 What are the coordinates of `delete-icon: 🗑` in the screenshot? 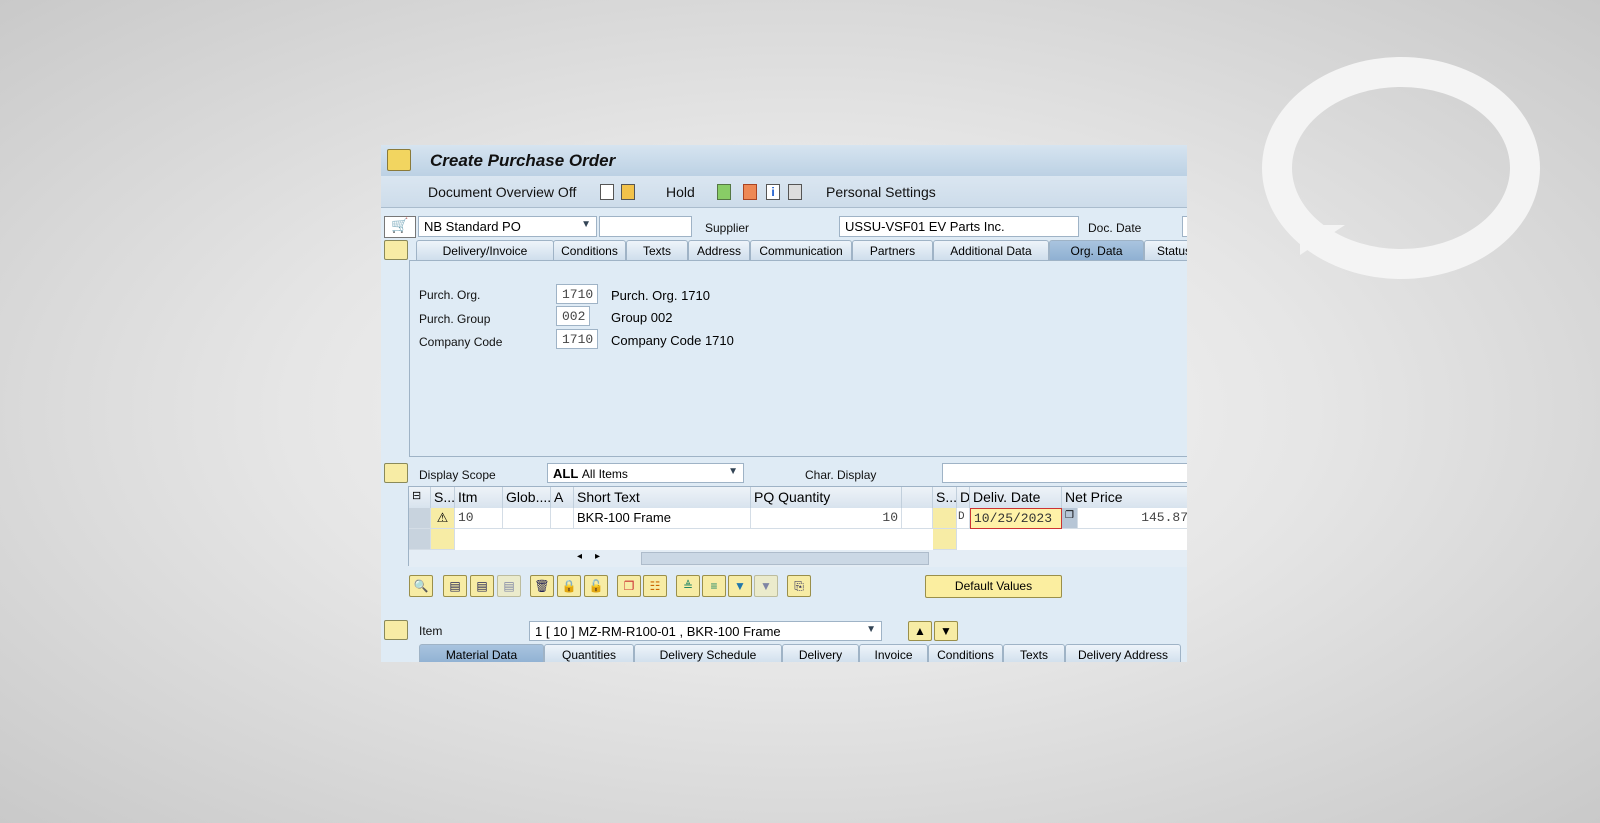 It's located at (542, 586).